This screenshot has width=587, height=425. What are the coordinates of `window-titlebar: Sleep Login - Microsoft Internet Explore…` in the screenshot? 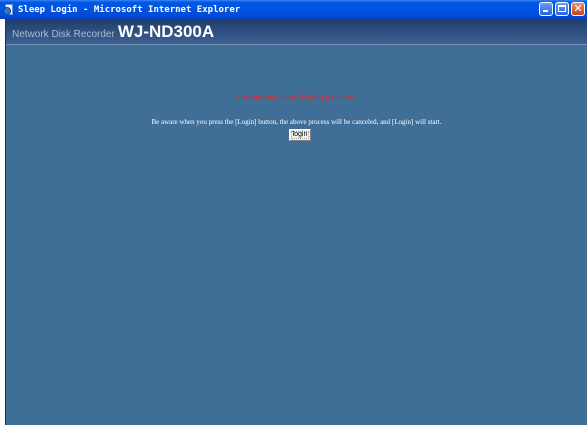 It's located at (293, 9).